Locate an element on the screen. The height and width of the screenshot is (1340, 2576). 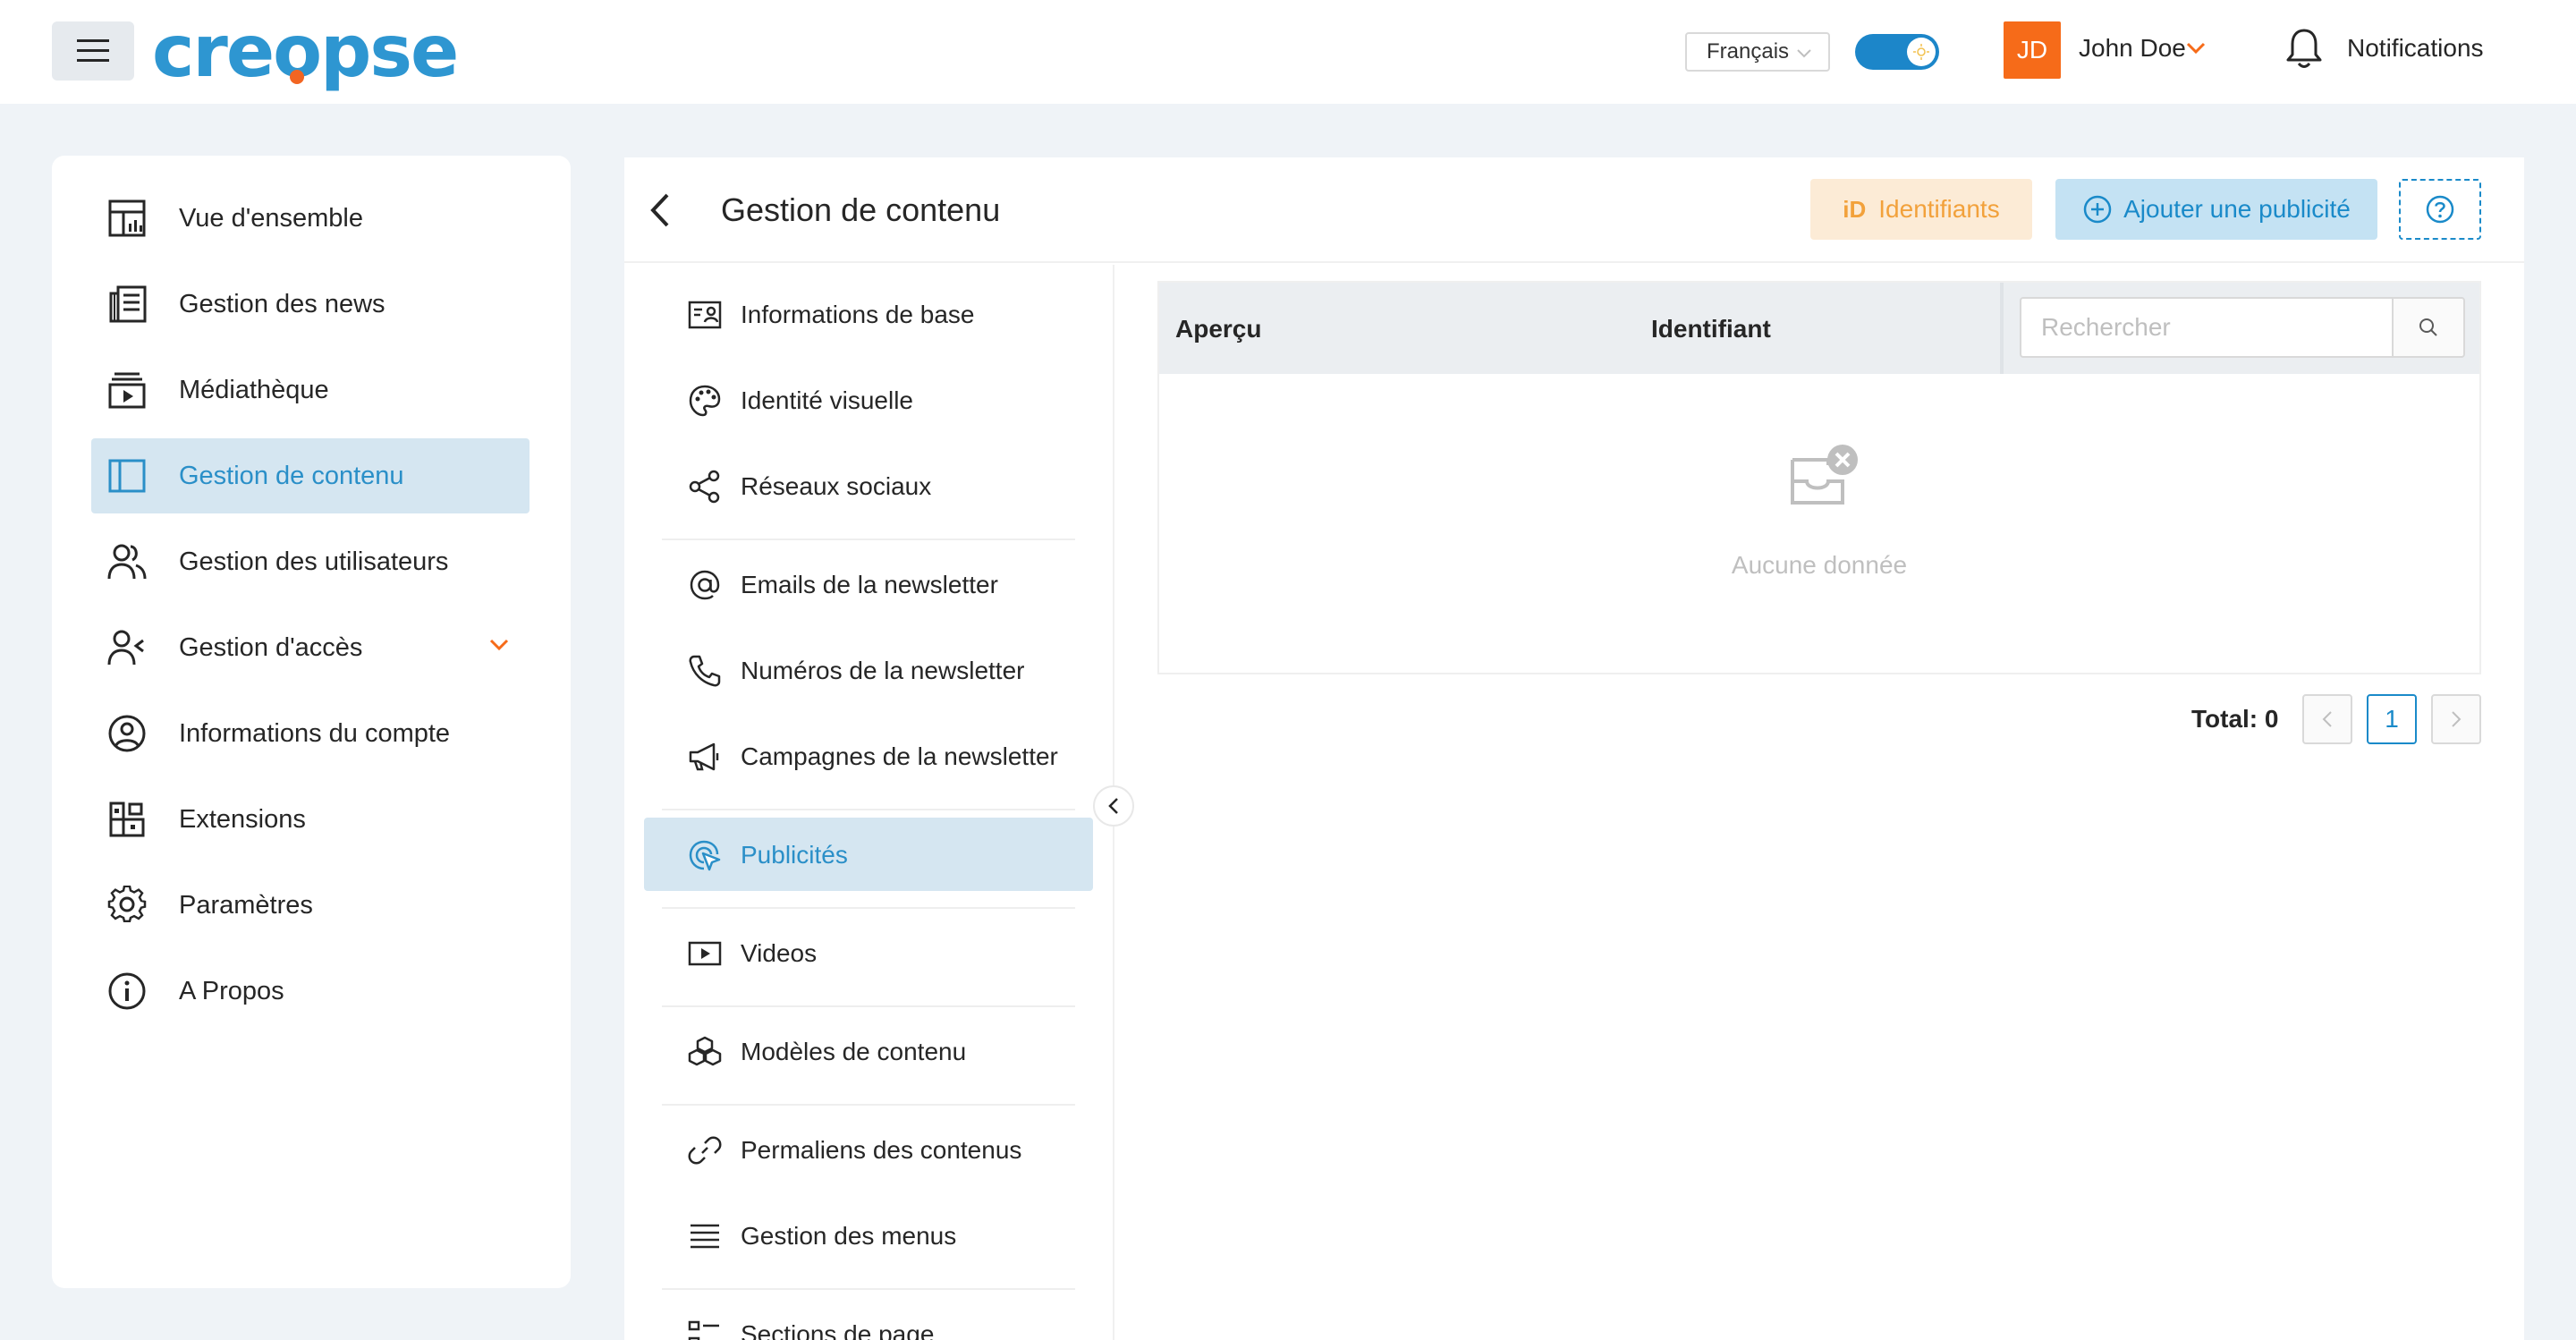
submenu-item-basic-info: Informations de base is located at coordinates (868, 314).